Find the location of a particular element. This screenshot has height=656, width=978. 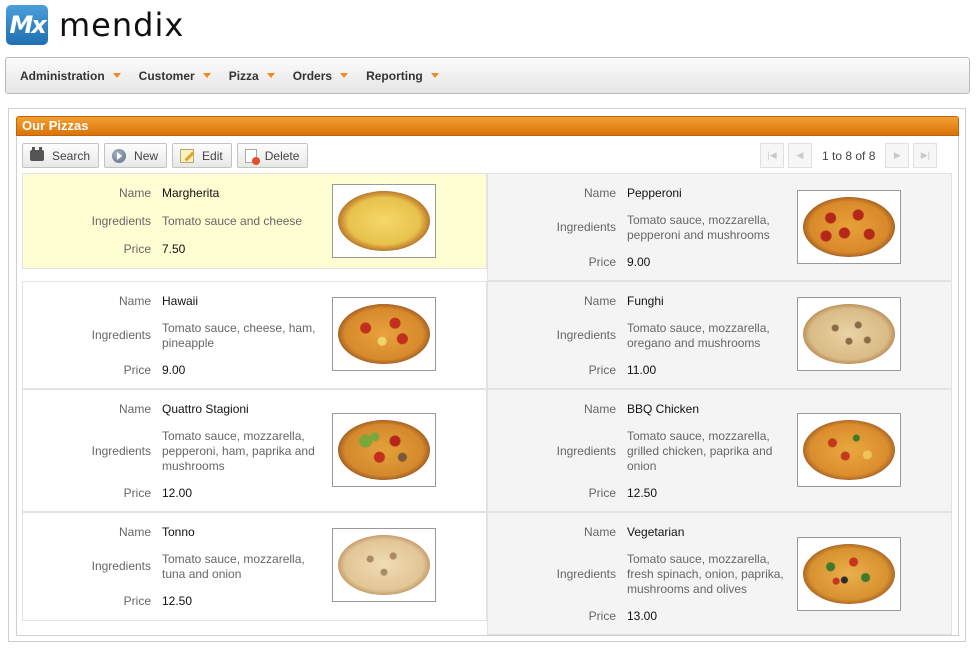

pizza-quattro-stagioni-icon is located at coordinates (384, 450).